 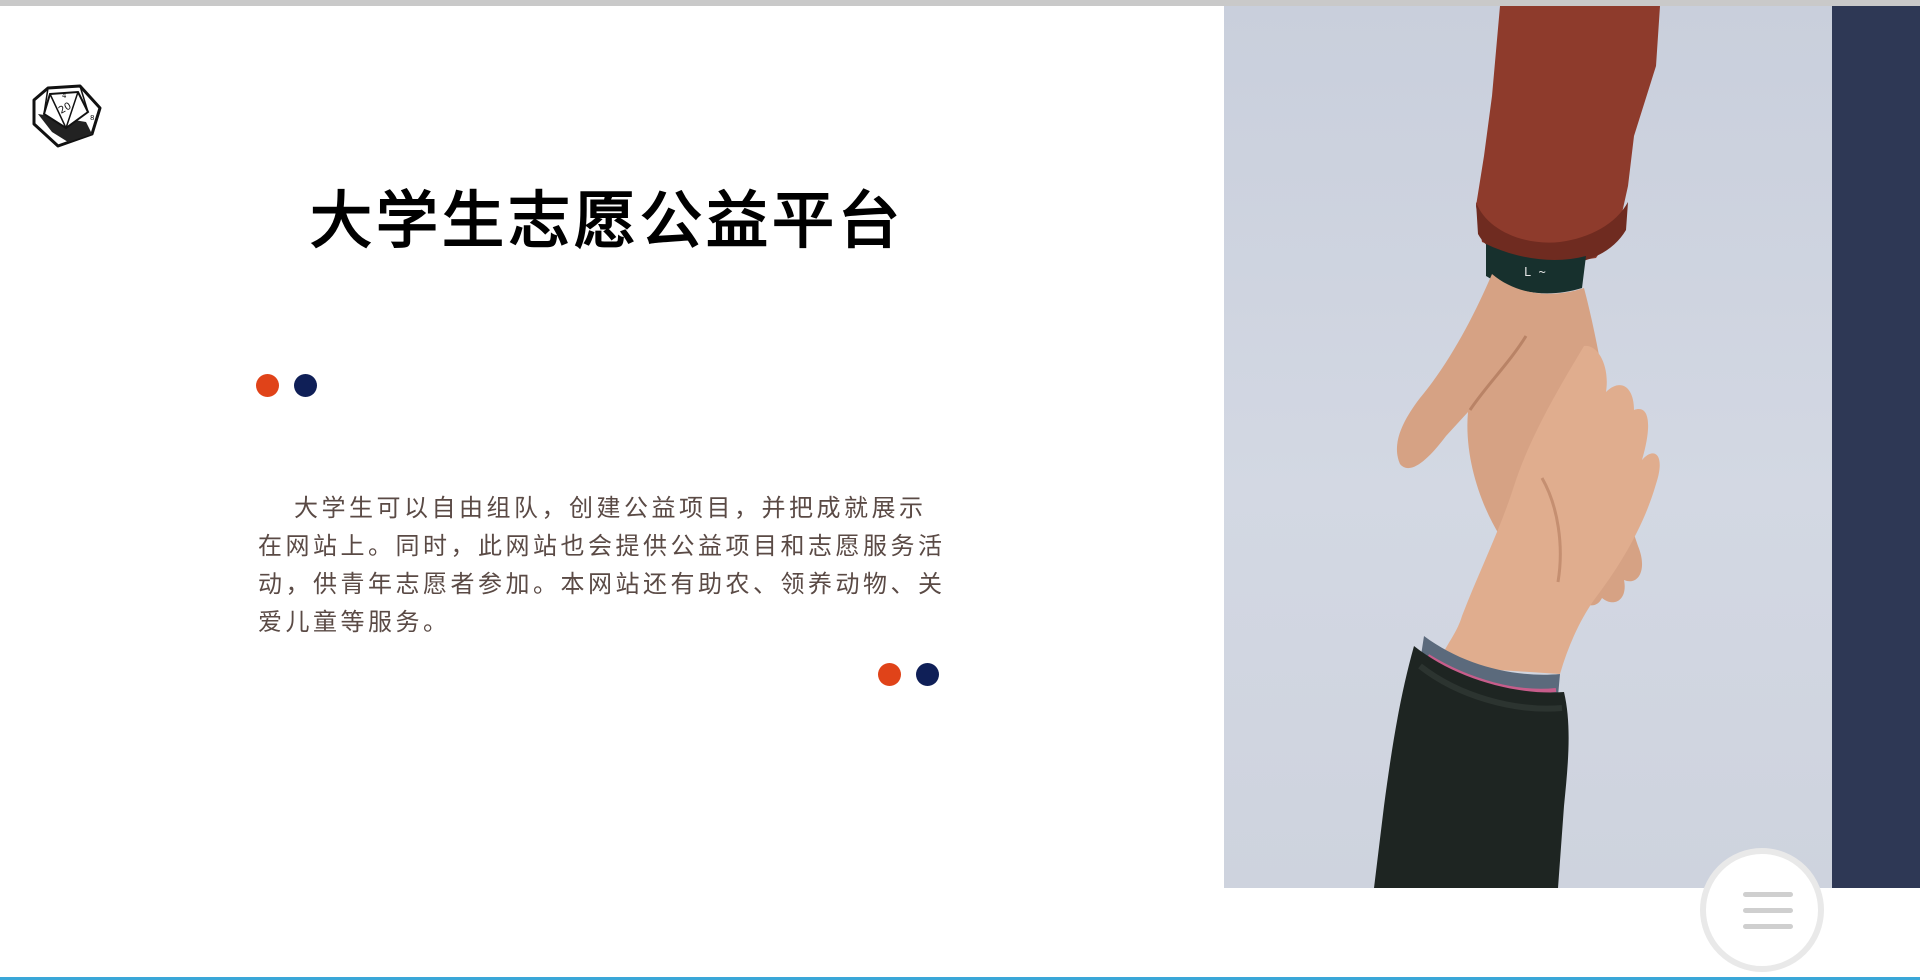 I want to click on hamburger-menu-button, so click(x=1762, y=910).